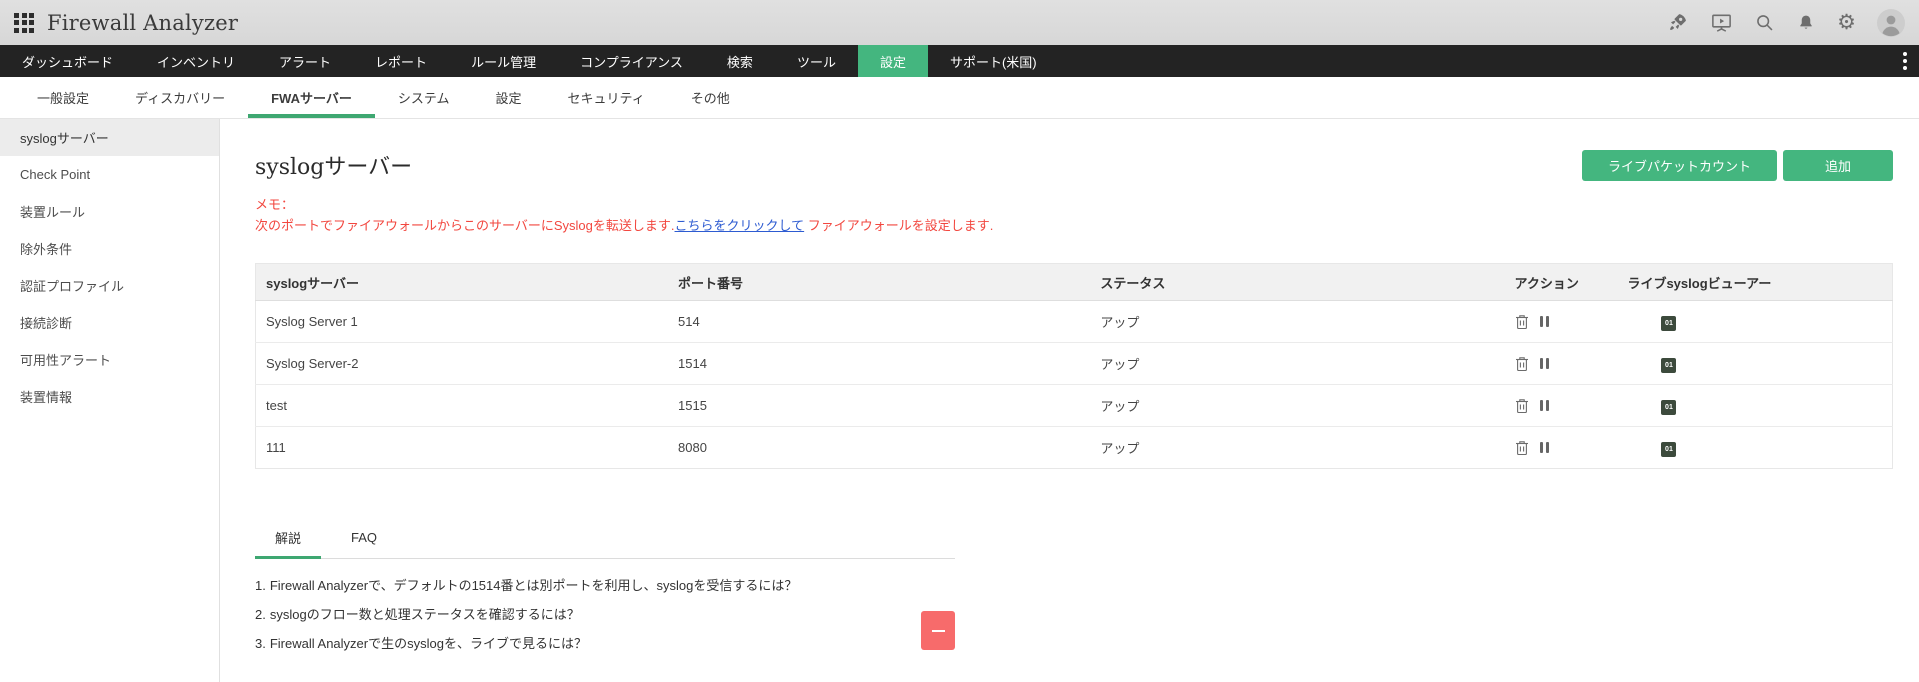 This screenshot has height=682, width=1919. I want to click on sidebar-item-check-point: Check Point, so click(109, 174).